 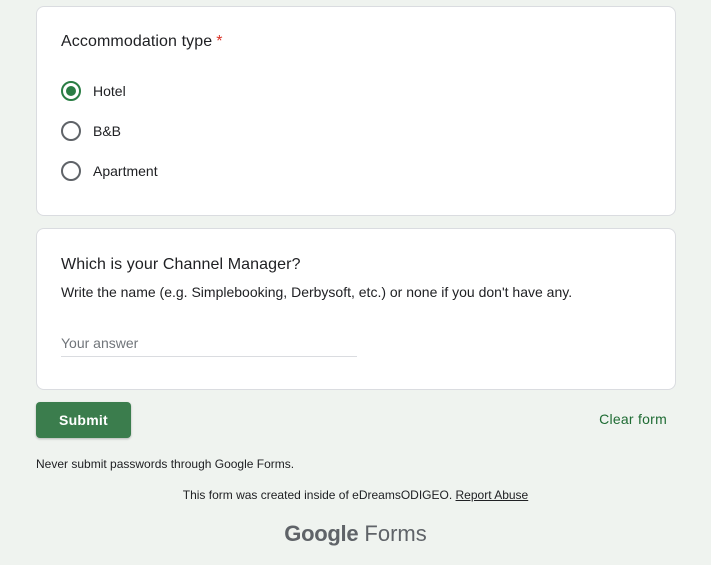 I want to click on radio-option-apartment: Apartment, so click(x=109, y=171).